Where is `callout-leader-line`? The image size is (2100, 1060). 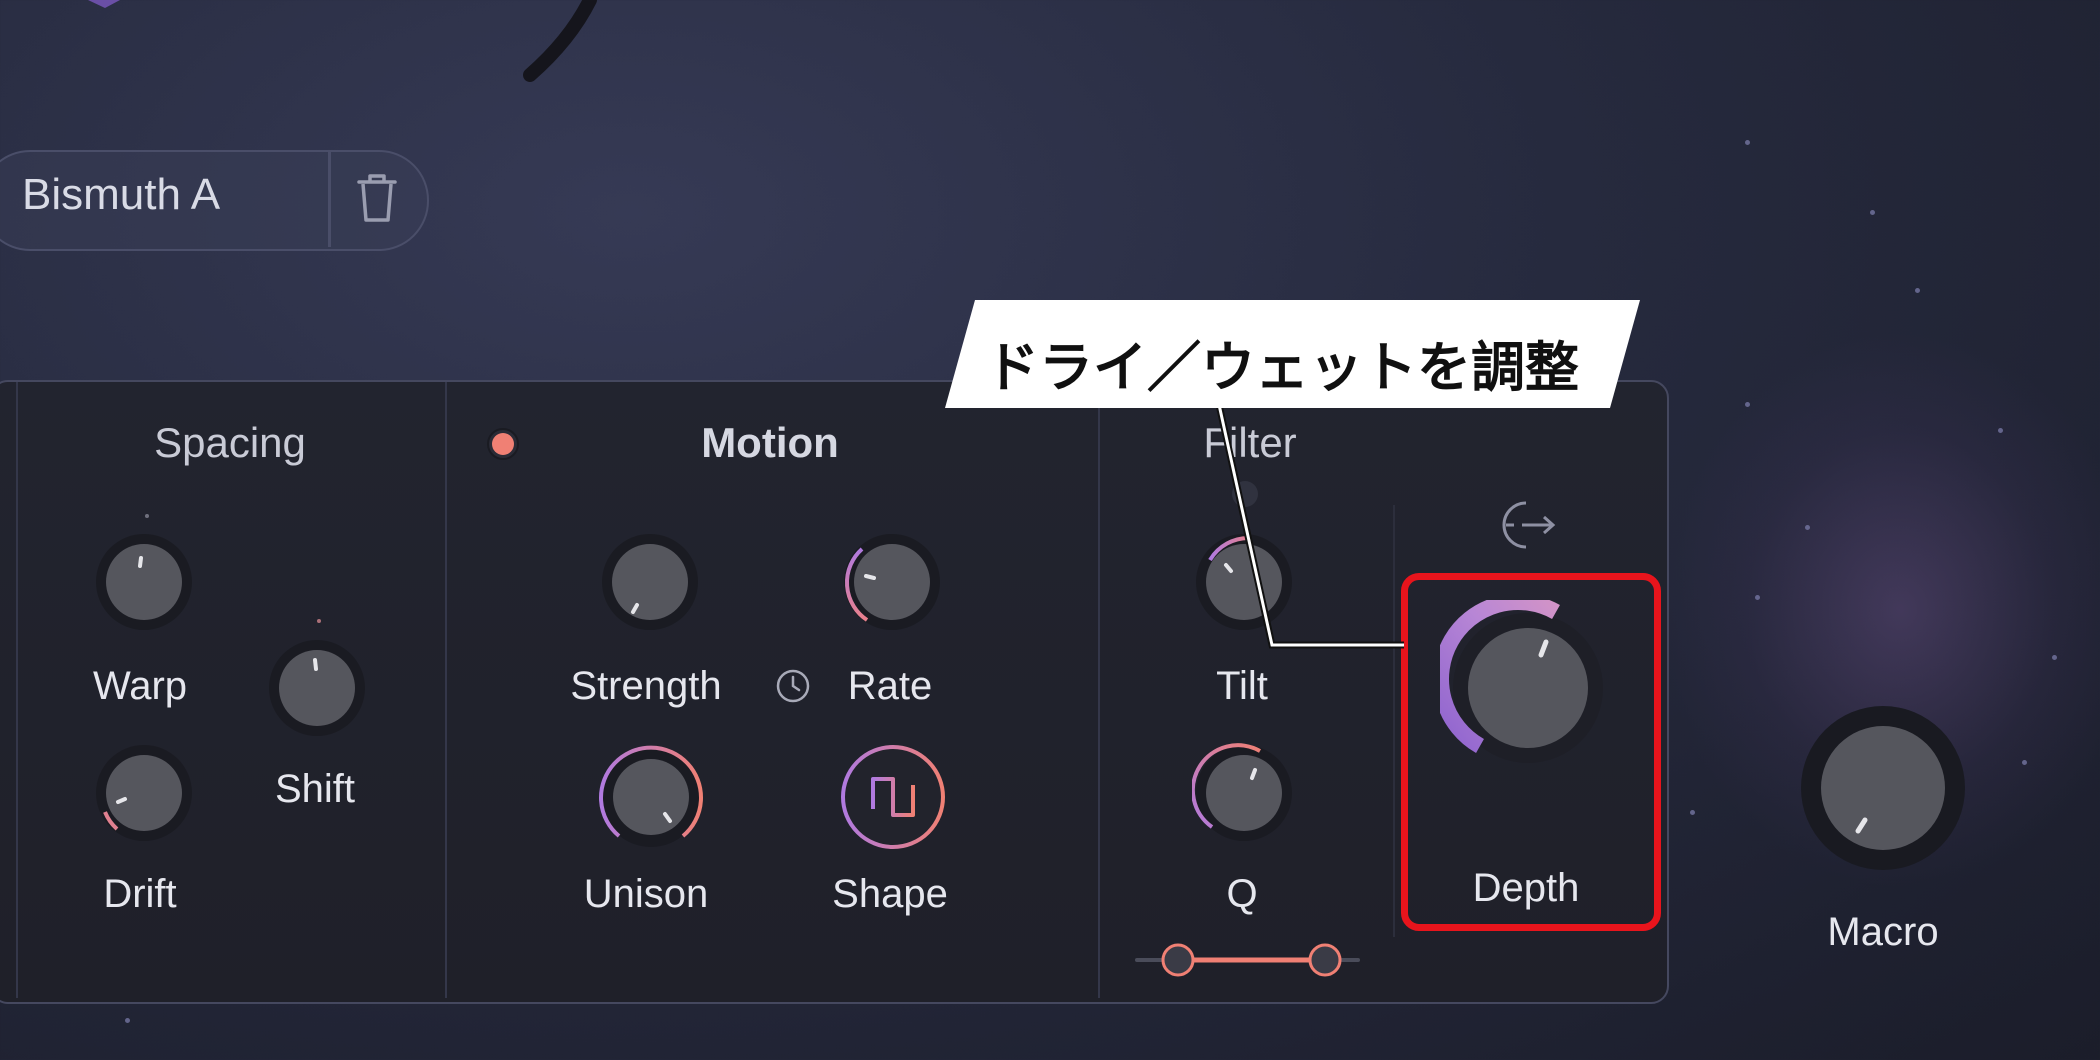
callout-leader-line is located at coordinates (1309, 524).